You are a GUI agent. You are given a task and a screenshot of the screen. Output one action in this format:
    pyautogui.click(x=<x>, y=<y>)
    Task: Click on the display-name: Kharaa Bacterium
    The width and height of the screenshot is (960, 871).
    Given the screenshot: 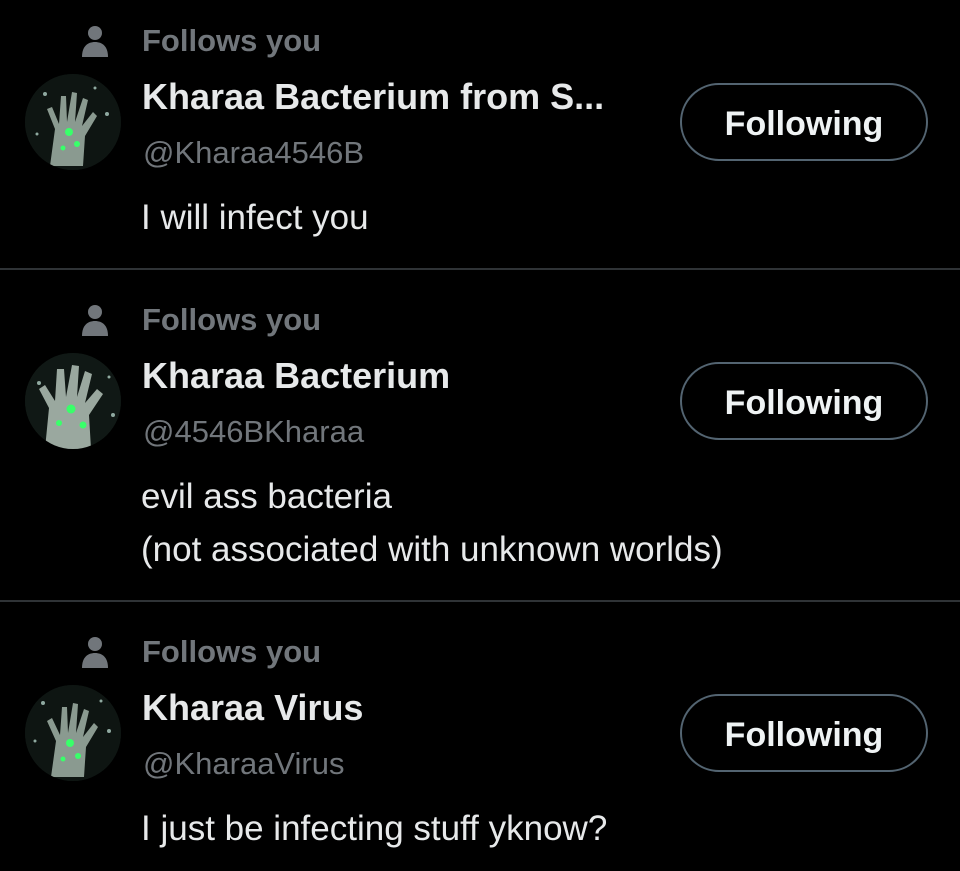 What is the action you would take?
    pyautogui.click(x=296, y=376)
    